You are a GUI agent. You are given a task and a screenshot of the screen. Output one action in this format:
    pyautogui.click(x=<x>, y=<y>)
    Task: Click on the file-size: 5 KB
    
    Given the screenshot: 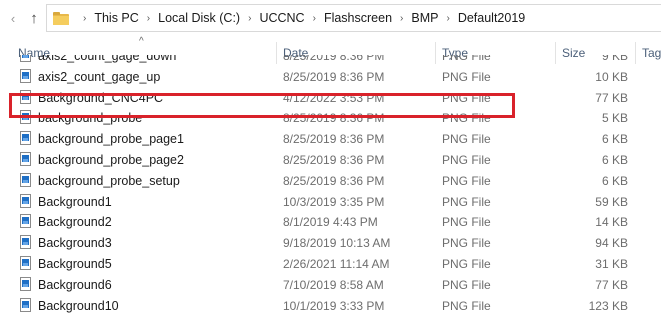 What is the action you would take?
    pyautogui.click(x=614, y=118)
    